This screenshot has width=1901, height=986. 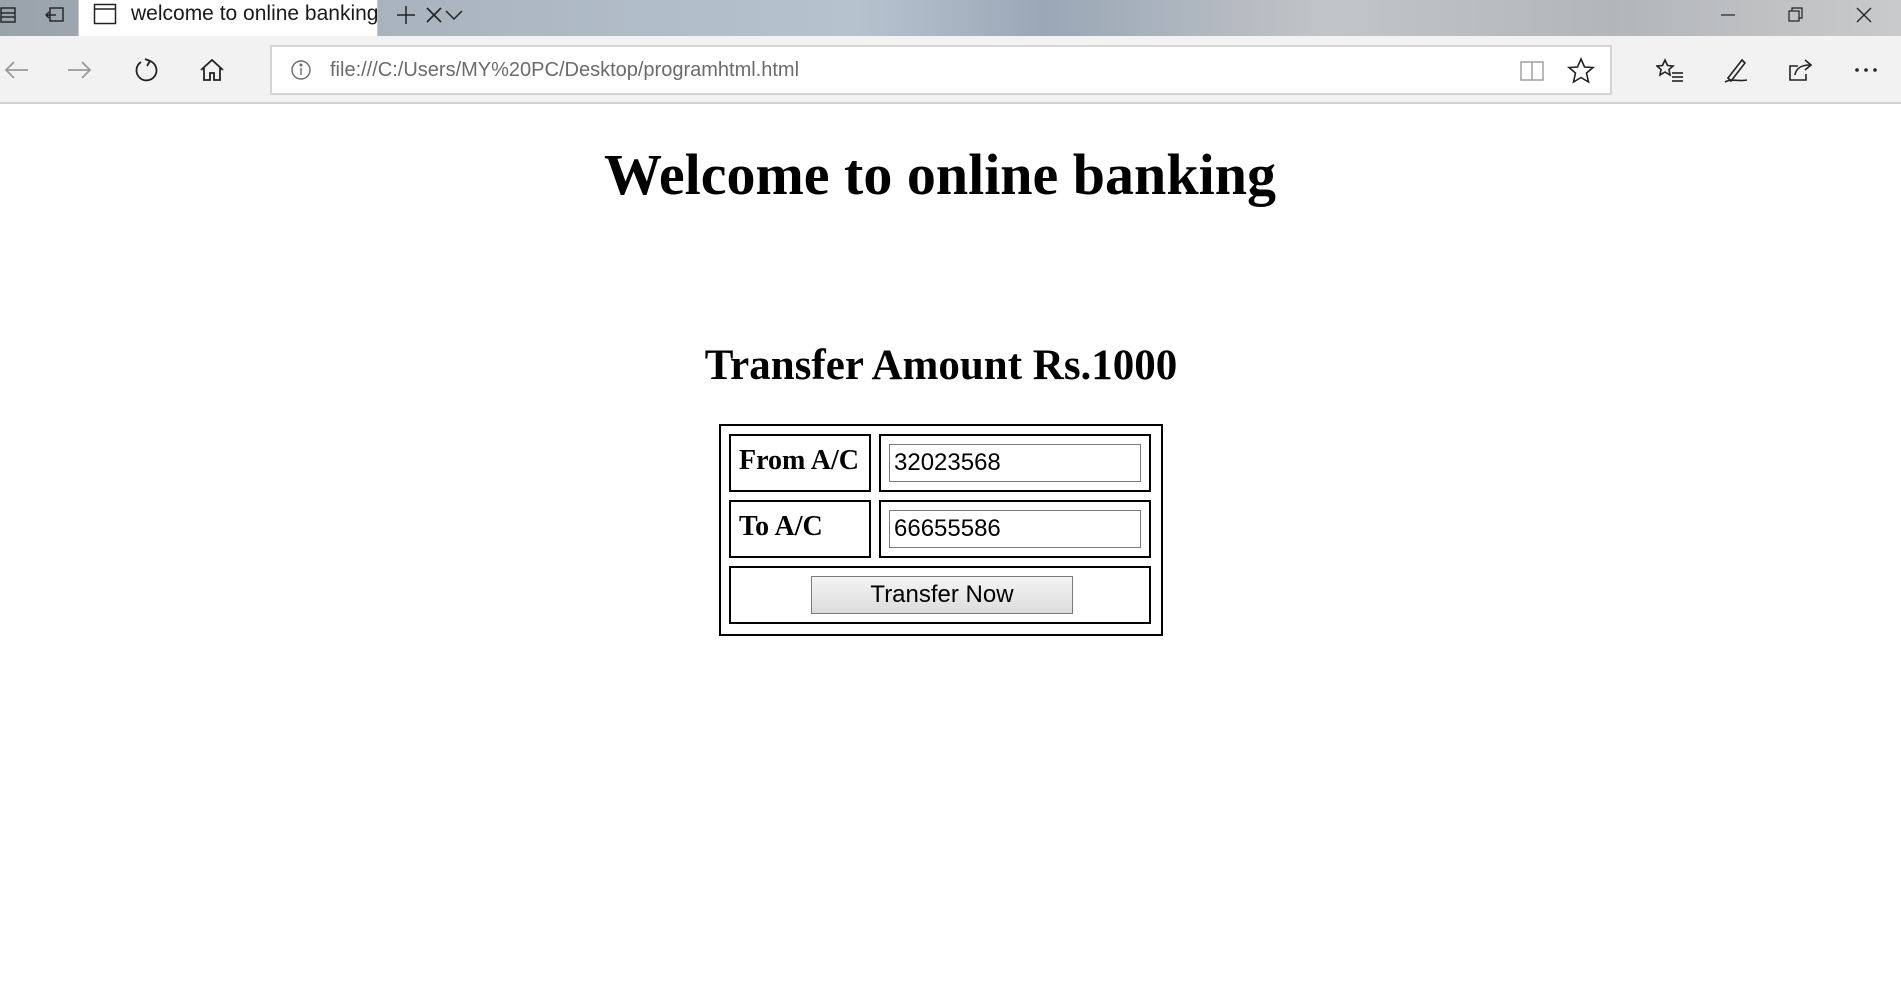 What do you see at coordinates (18, 70) in the screenshot?
I see `back-arrow-icon` at bounding box center [18, 70].